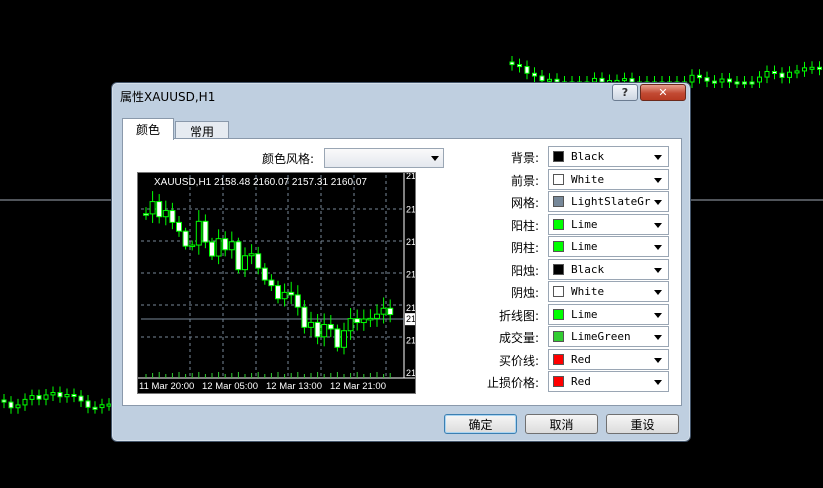  What do you see at coordinates (148, 129) in the screenshot?
I see `tab-colors: 颜色` at bounding box center [148, 129].